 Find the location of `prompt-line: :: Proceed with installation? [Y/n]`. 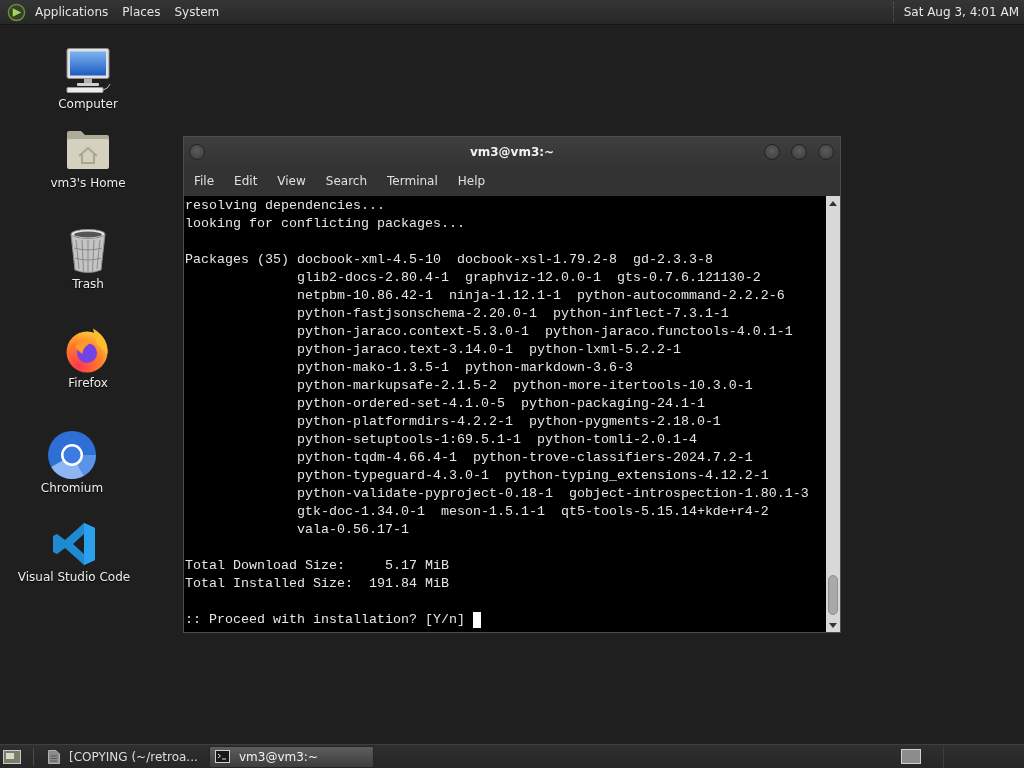

prompt-line: :: Proceed with installation? [Y/n] is located at coordinates (325, 620).